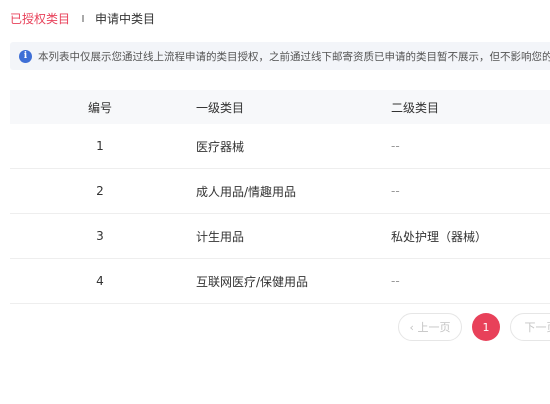  I want to click on next-page-button: 下一页, so click(530, 327).